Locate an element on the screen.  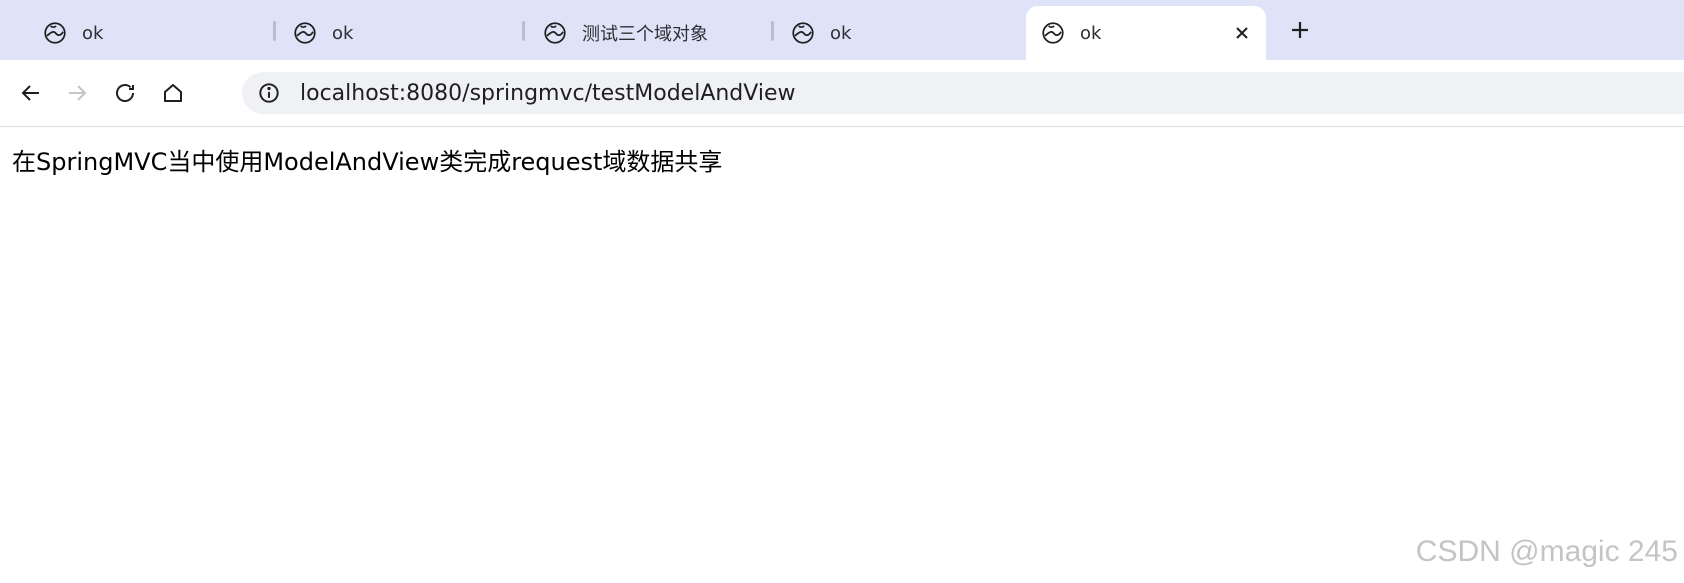
forward-arrow-icon is located at coordinates (77, 93).